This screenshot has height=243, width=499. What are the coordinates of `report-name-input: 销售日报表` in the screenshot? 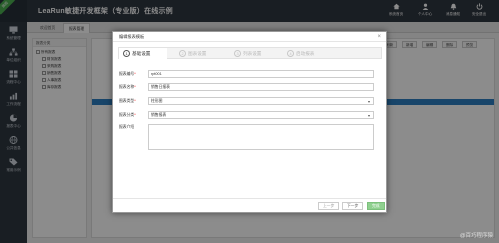 It's located at (261, 87).